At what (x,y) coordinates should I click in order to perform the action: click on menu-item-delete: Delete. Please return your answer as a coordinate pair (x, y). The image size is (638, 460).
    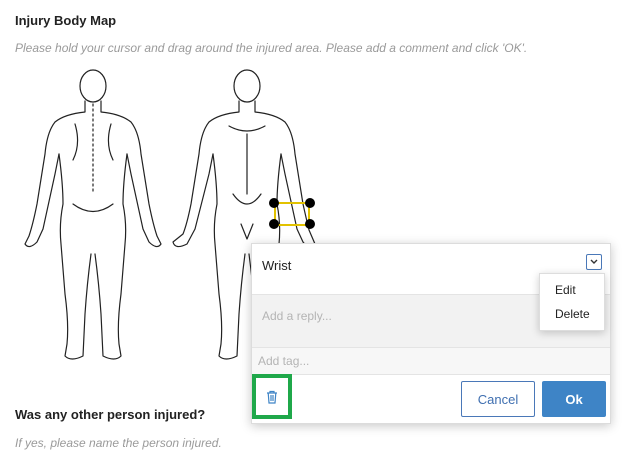
    Looking at the image, I should click on (572, 314).